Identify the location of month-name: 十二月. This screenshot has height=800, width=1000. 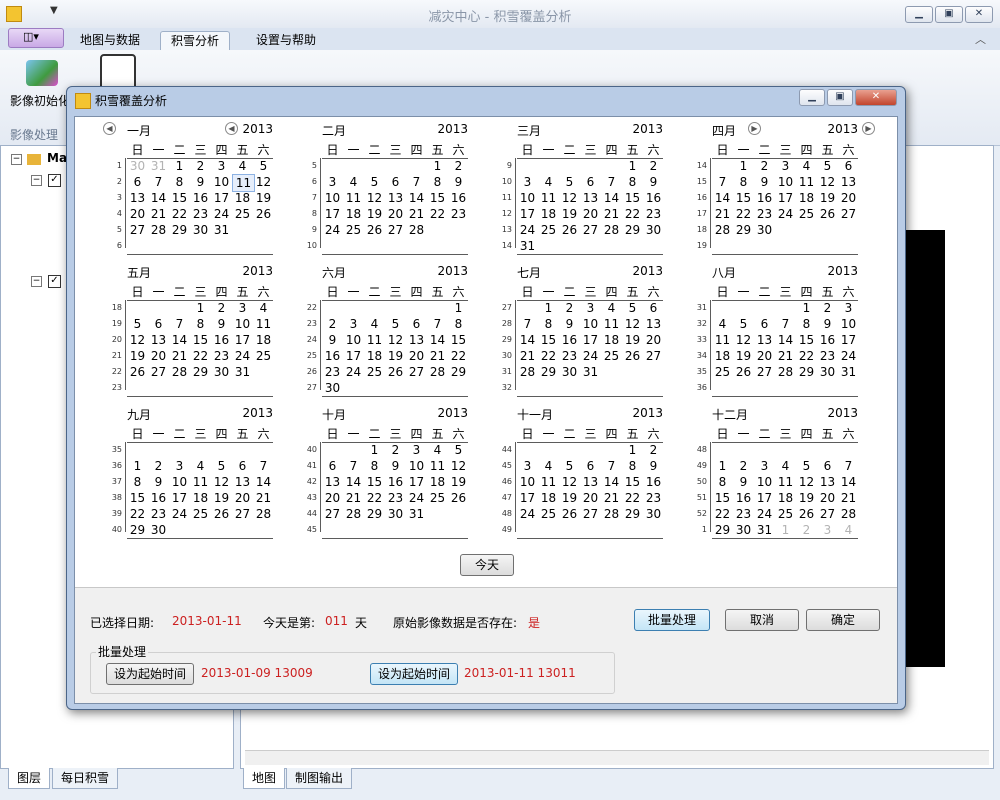
(730, 414).